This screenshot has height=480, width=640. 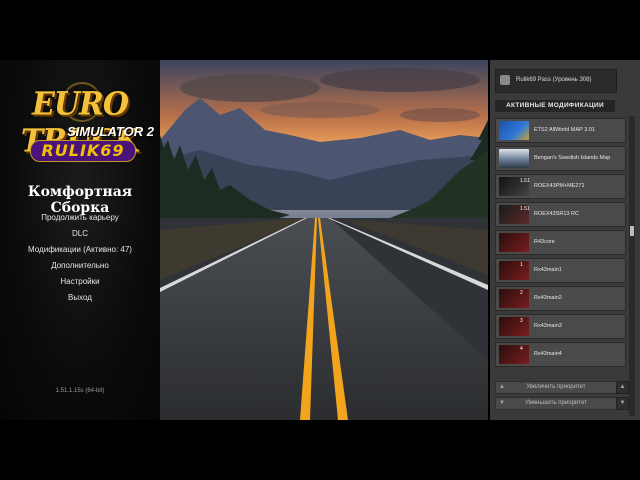 What do you see at coordinates (555, 106) in the screenshot?
I see `active-mods-header: АКТИВНЫЕ МОДИФИКАЦИИ` at bounding box center [555, 106].